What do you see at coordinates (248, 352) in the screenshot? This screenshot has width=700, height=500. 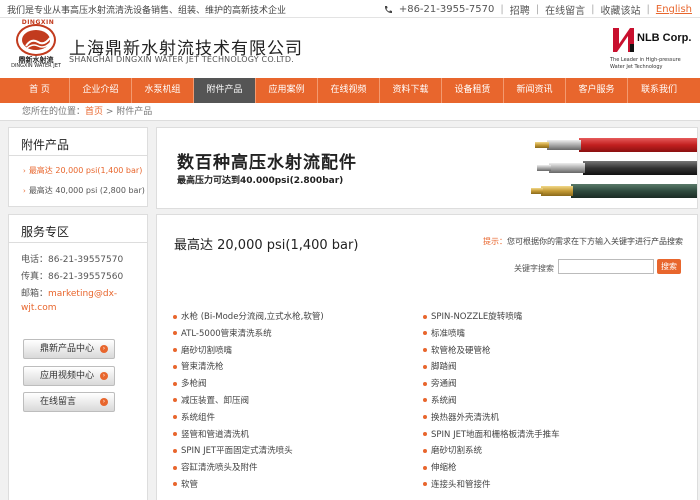 I see `product-link: 磨砂切割喷嘴` at bounding box center [248, 352].